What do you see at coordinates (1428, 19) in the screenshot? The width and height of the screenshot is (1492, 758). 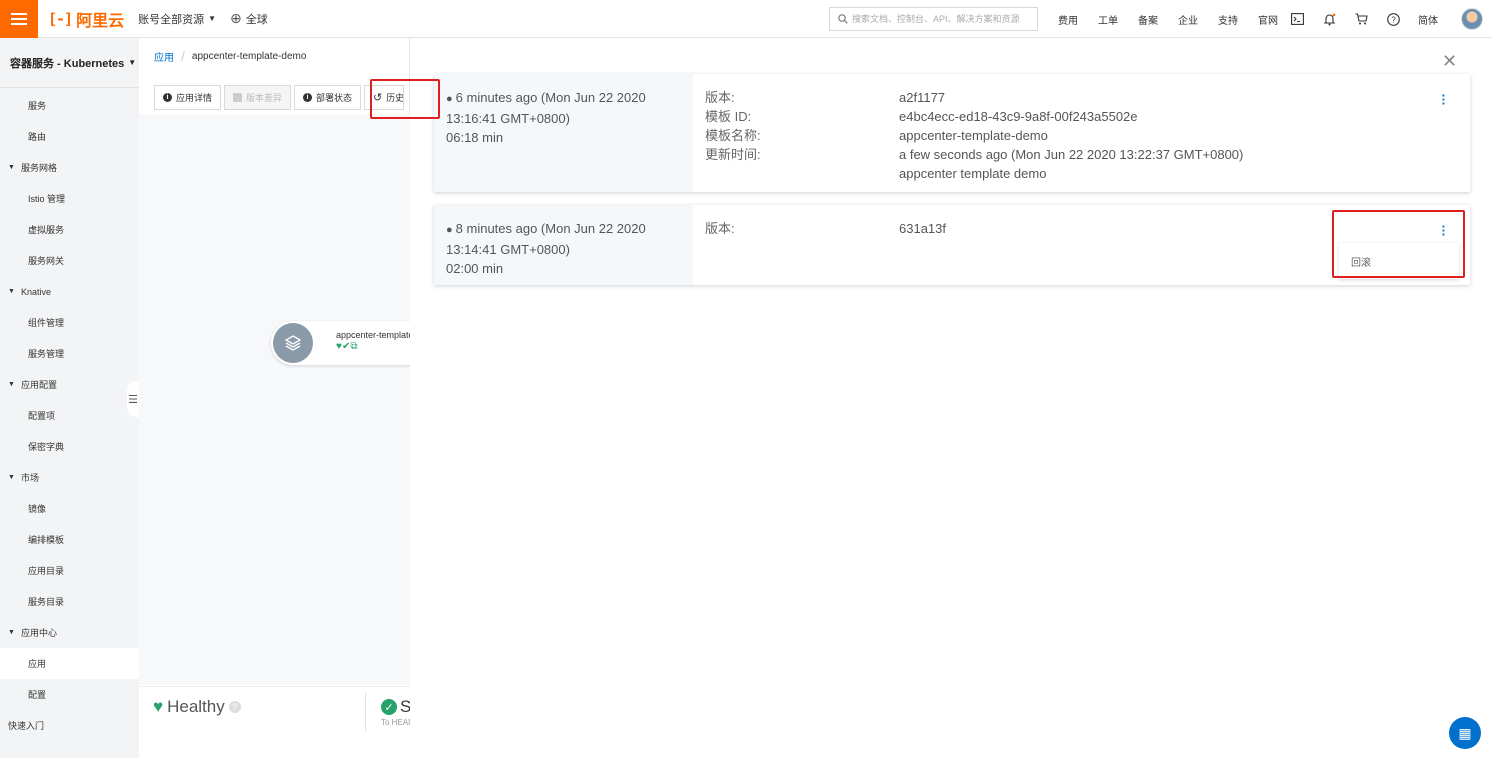 I see `language-switch: 简体` at bounding box center [1428, 19].